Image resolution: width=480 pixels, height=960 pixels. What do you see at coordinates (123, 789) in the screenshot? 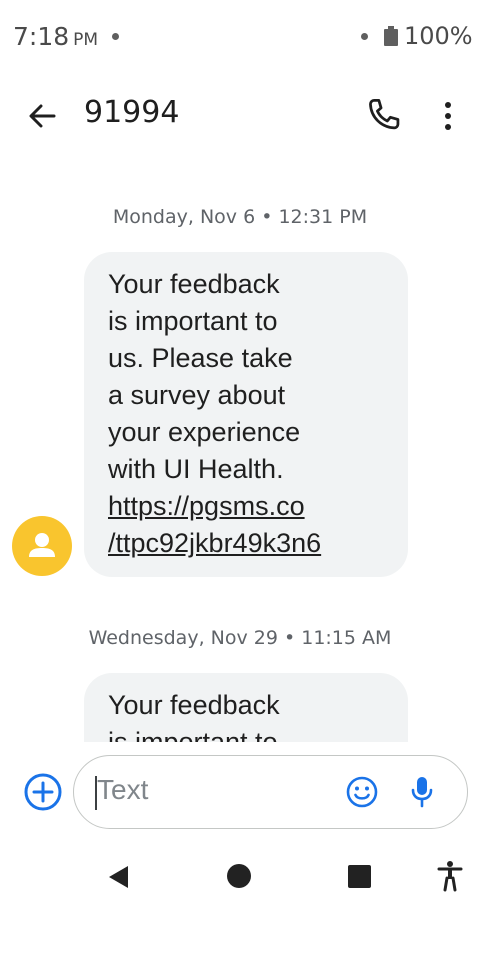
I see `message-input-placeholder: Text` at bounding box center [123, 789].